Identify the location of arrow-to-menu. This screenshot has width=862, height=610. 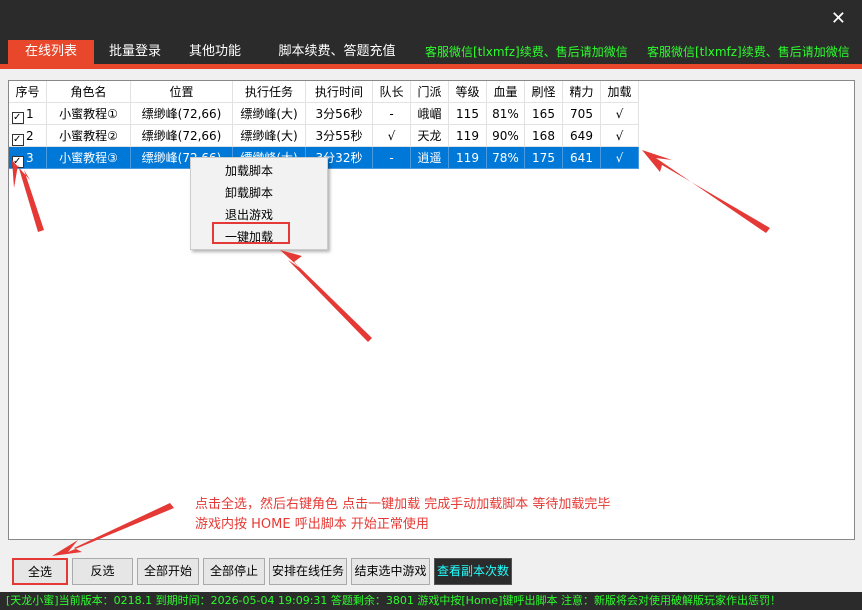
(326, 296).